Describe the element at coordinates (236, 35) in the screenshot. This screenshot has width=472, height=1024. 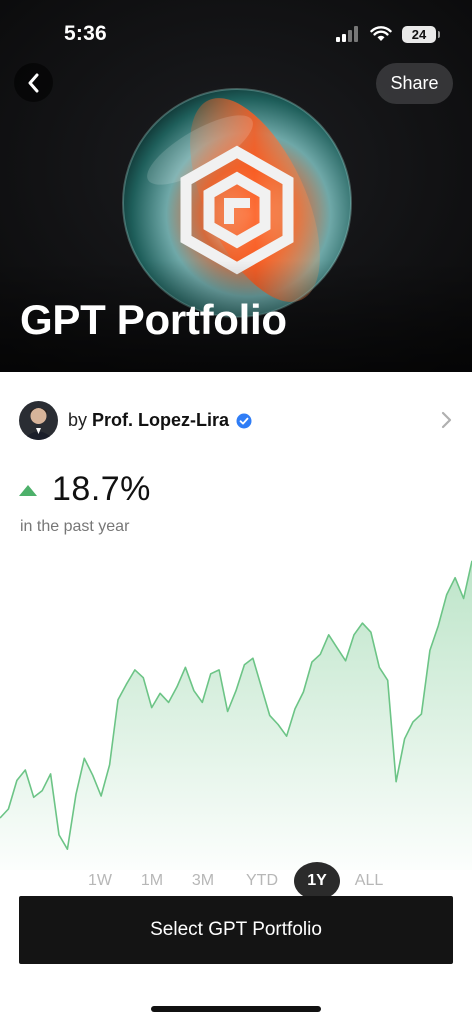
I see `status-bar: 5:36 24` at that location.